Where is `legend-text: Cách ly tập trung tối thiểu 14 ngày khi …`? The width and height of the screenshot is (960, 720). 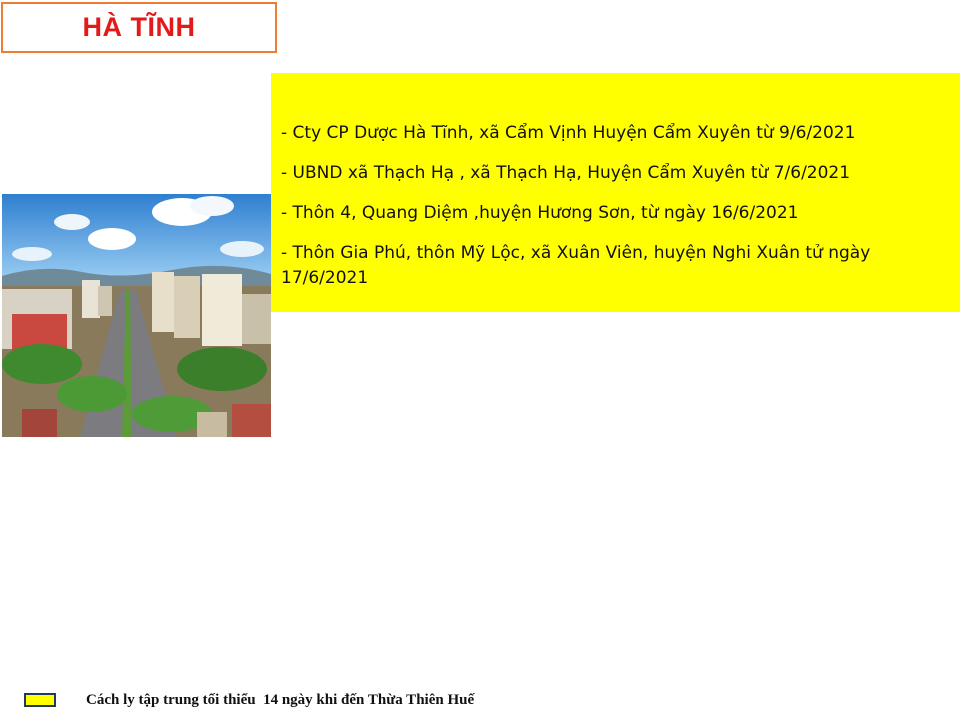 legend-text: Cách ly tập trung tối thiểu 14 ngày khi … is located at coordinates (280, 699).